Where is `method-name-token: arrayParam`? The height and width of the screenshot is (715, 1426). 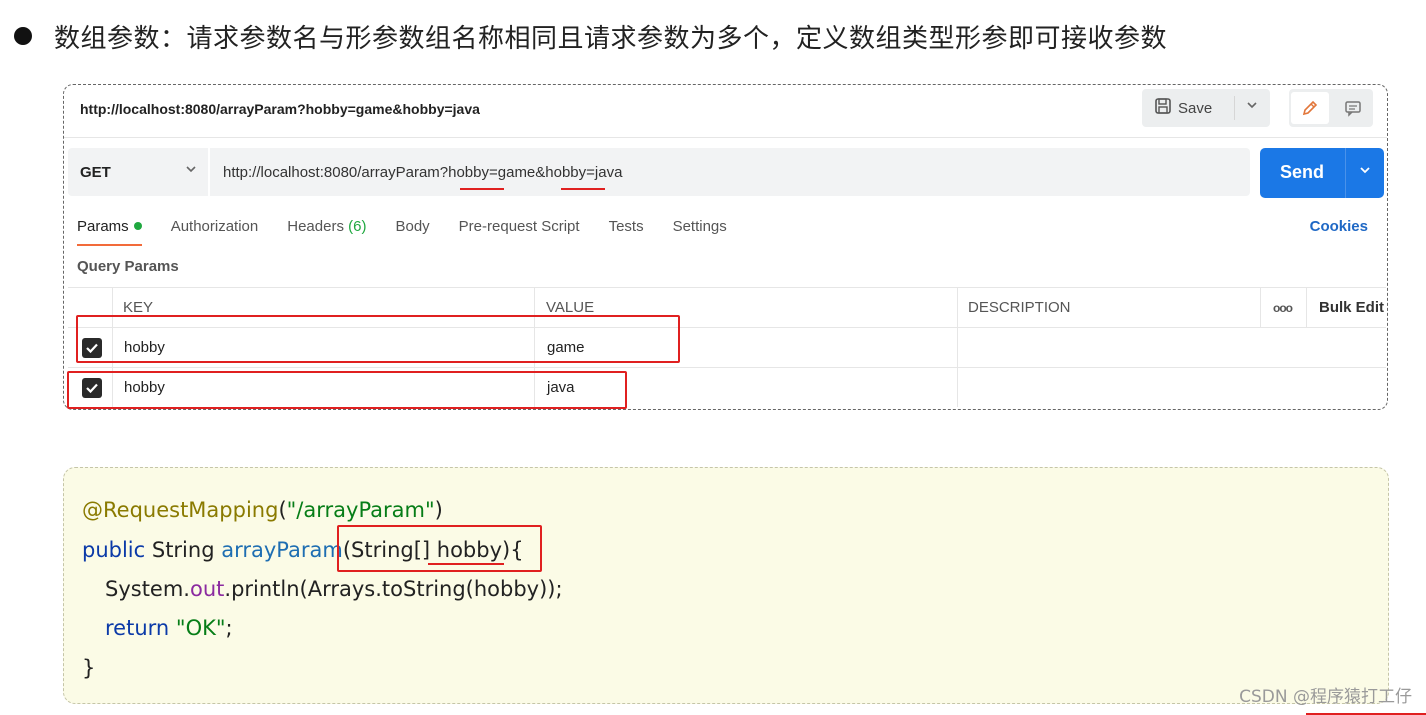 method-name-token: arrayParam is located at coordinates (282, 550).